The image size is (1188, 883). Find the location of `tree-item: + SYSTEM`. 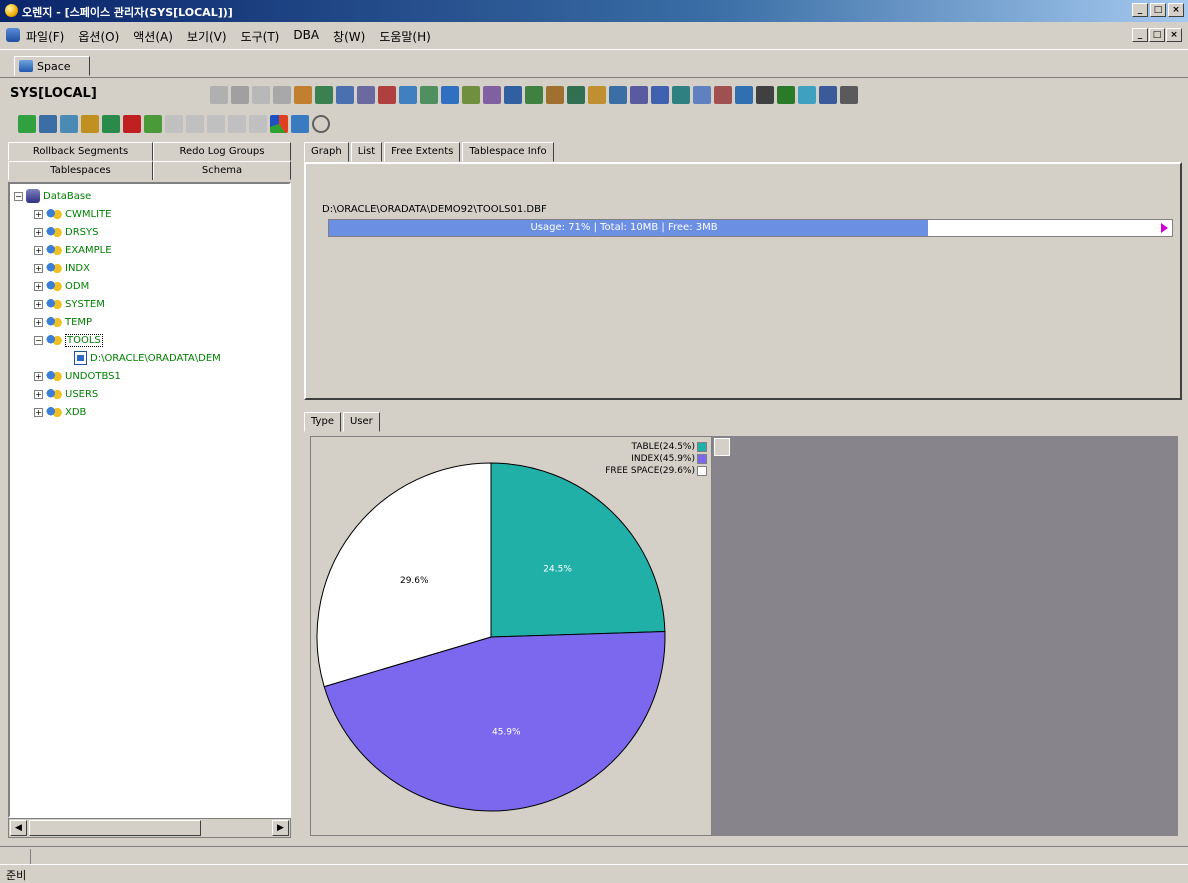

tree-item: + SYSTEM is located at coordinates (69, 304).